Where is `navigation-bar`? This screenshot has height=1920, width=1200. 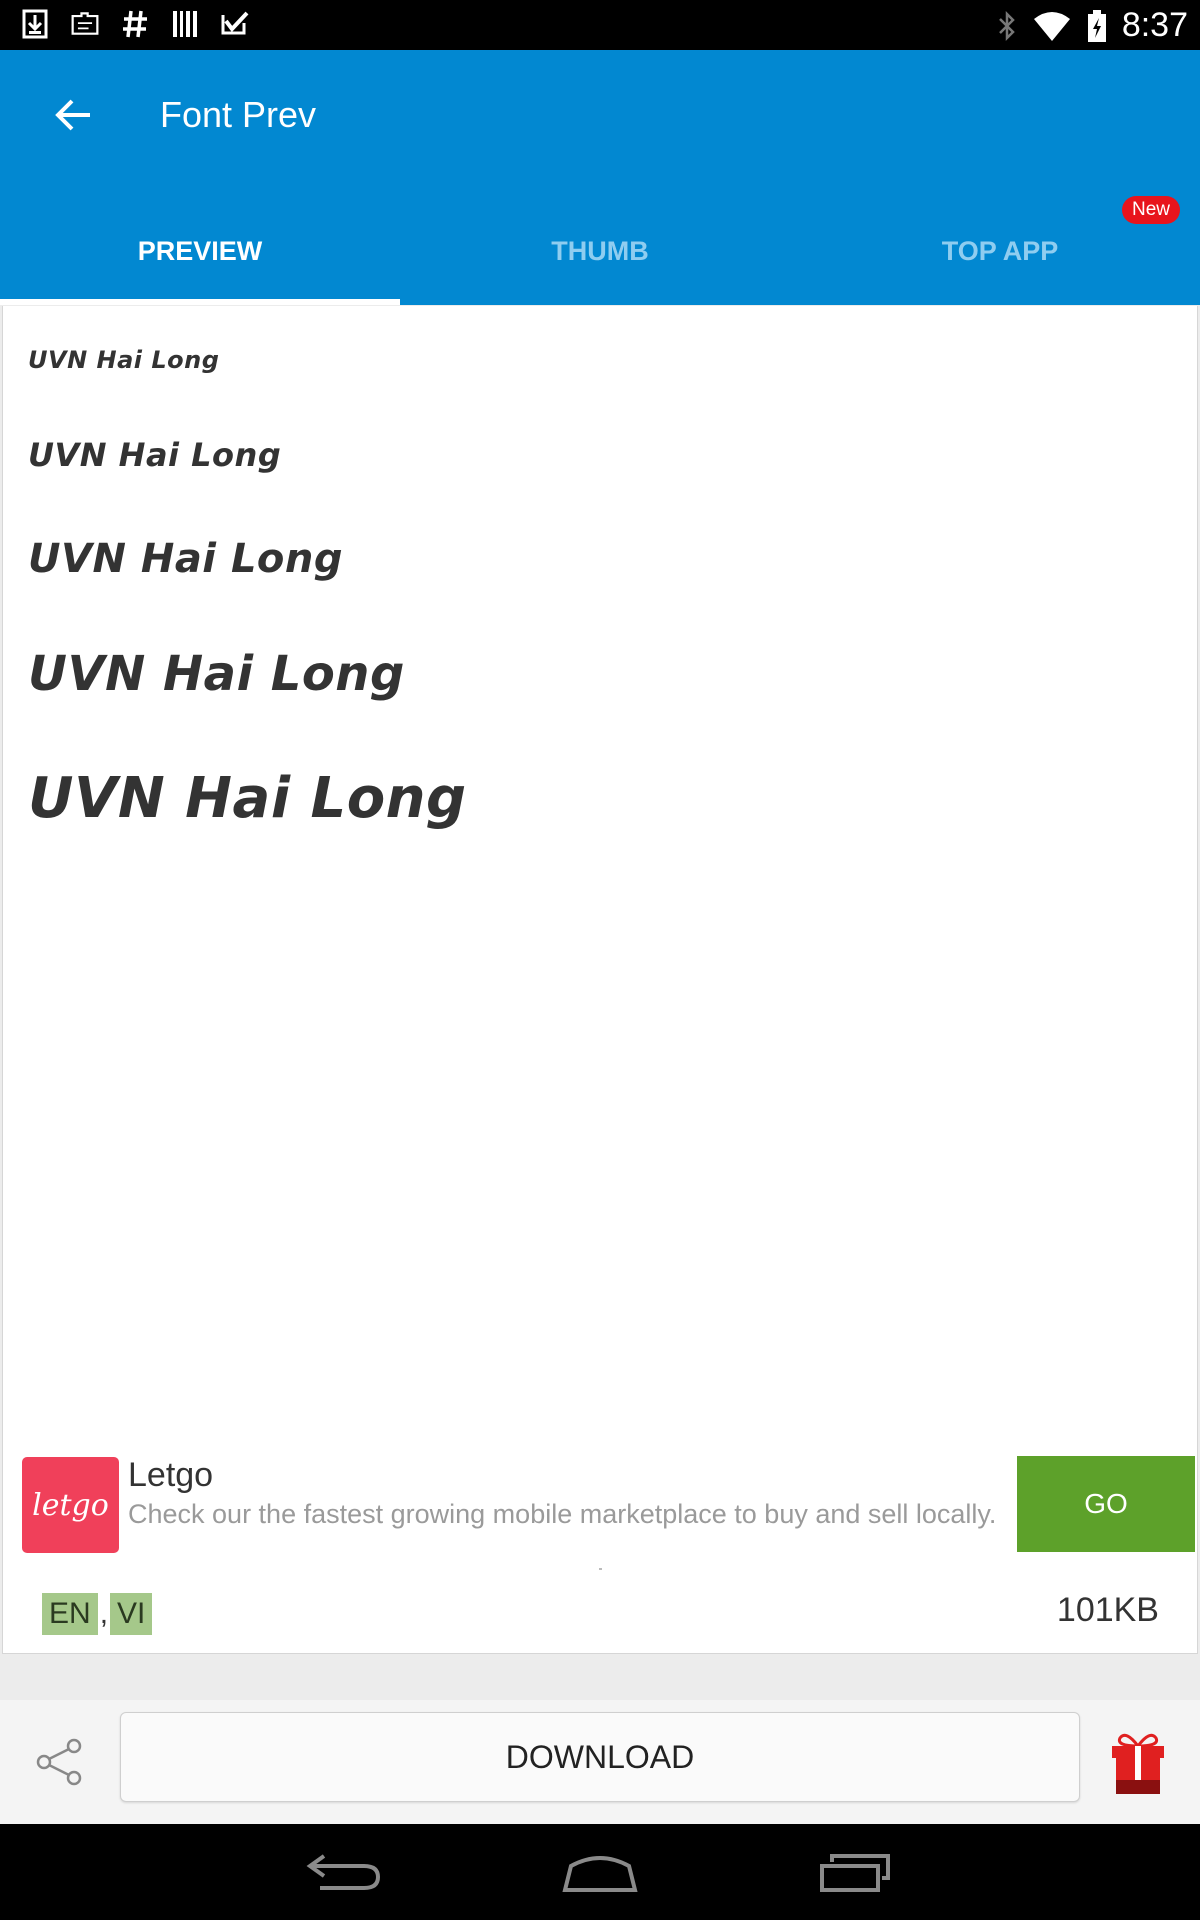
navigation-bar is located at coordinates (600, 1872).